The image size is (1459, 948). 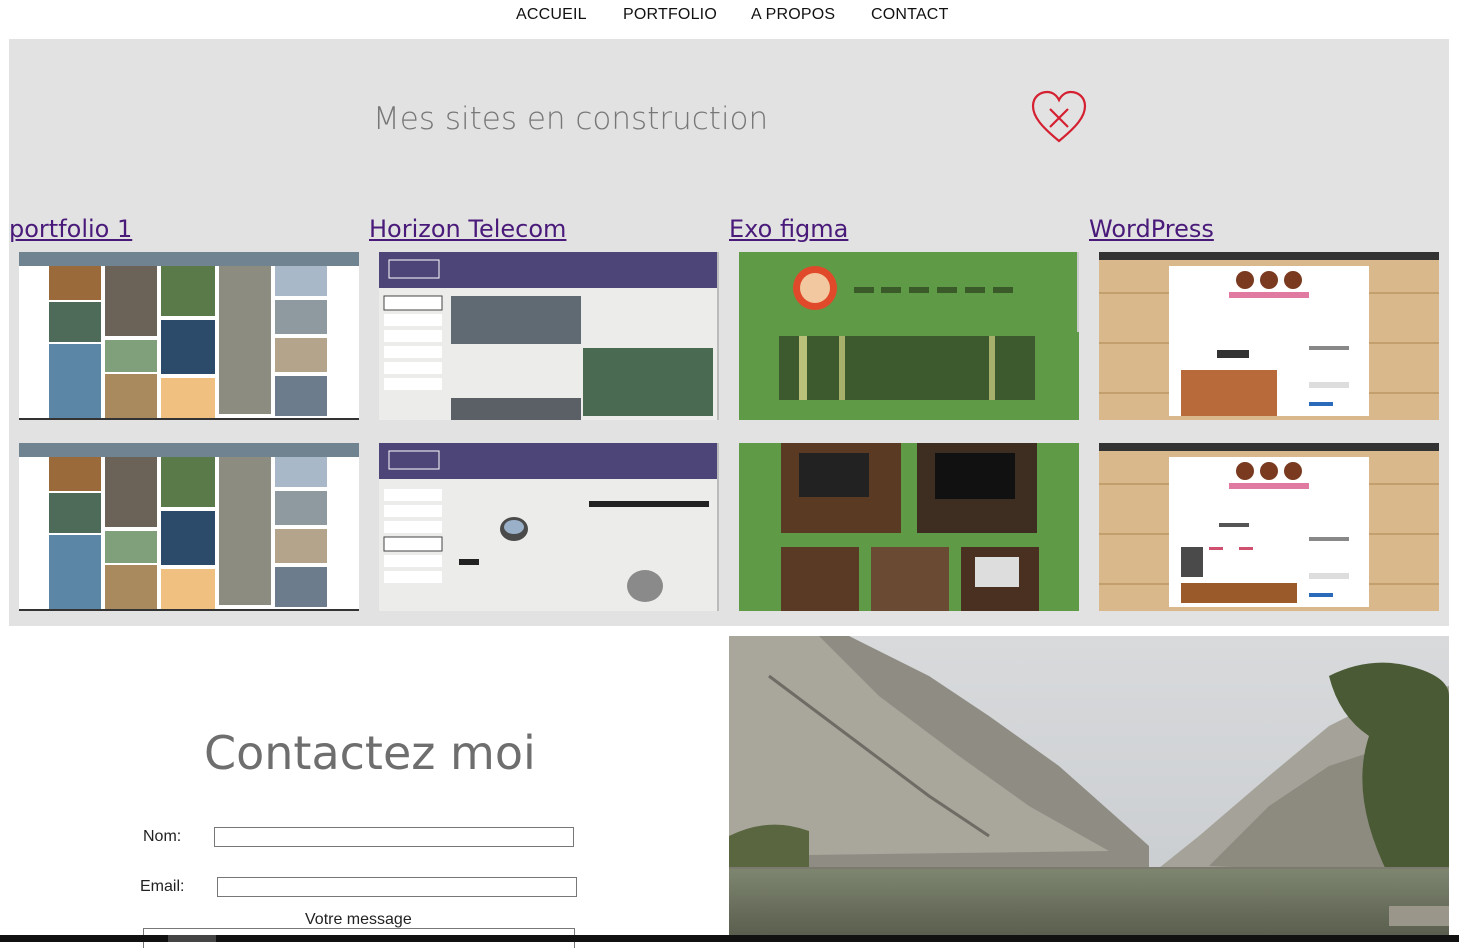 I want to click on page-scrollbar, so click(x=1455, y=467).